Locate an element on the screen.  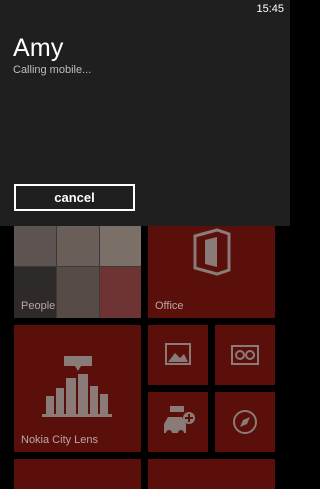
nokia-city-lens-tile: Nokia City Lens is located at coordinates (77, 388).